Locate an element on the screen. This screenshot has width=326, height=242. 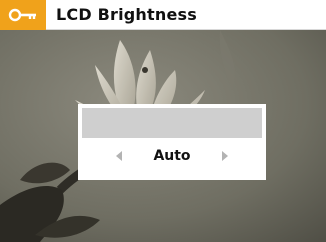
brightness-value: Auto is located at coordinates (172, 156).